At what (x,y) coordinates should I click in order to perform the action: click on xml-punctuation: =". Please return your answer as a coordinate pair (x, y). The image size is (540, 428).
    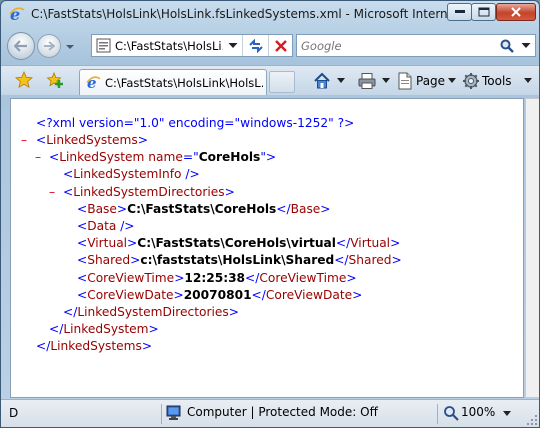
    Looking at the image, I should click on (190, 157).